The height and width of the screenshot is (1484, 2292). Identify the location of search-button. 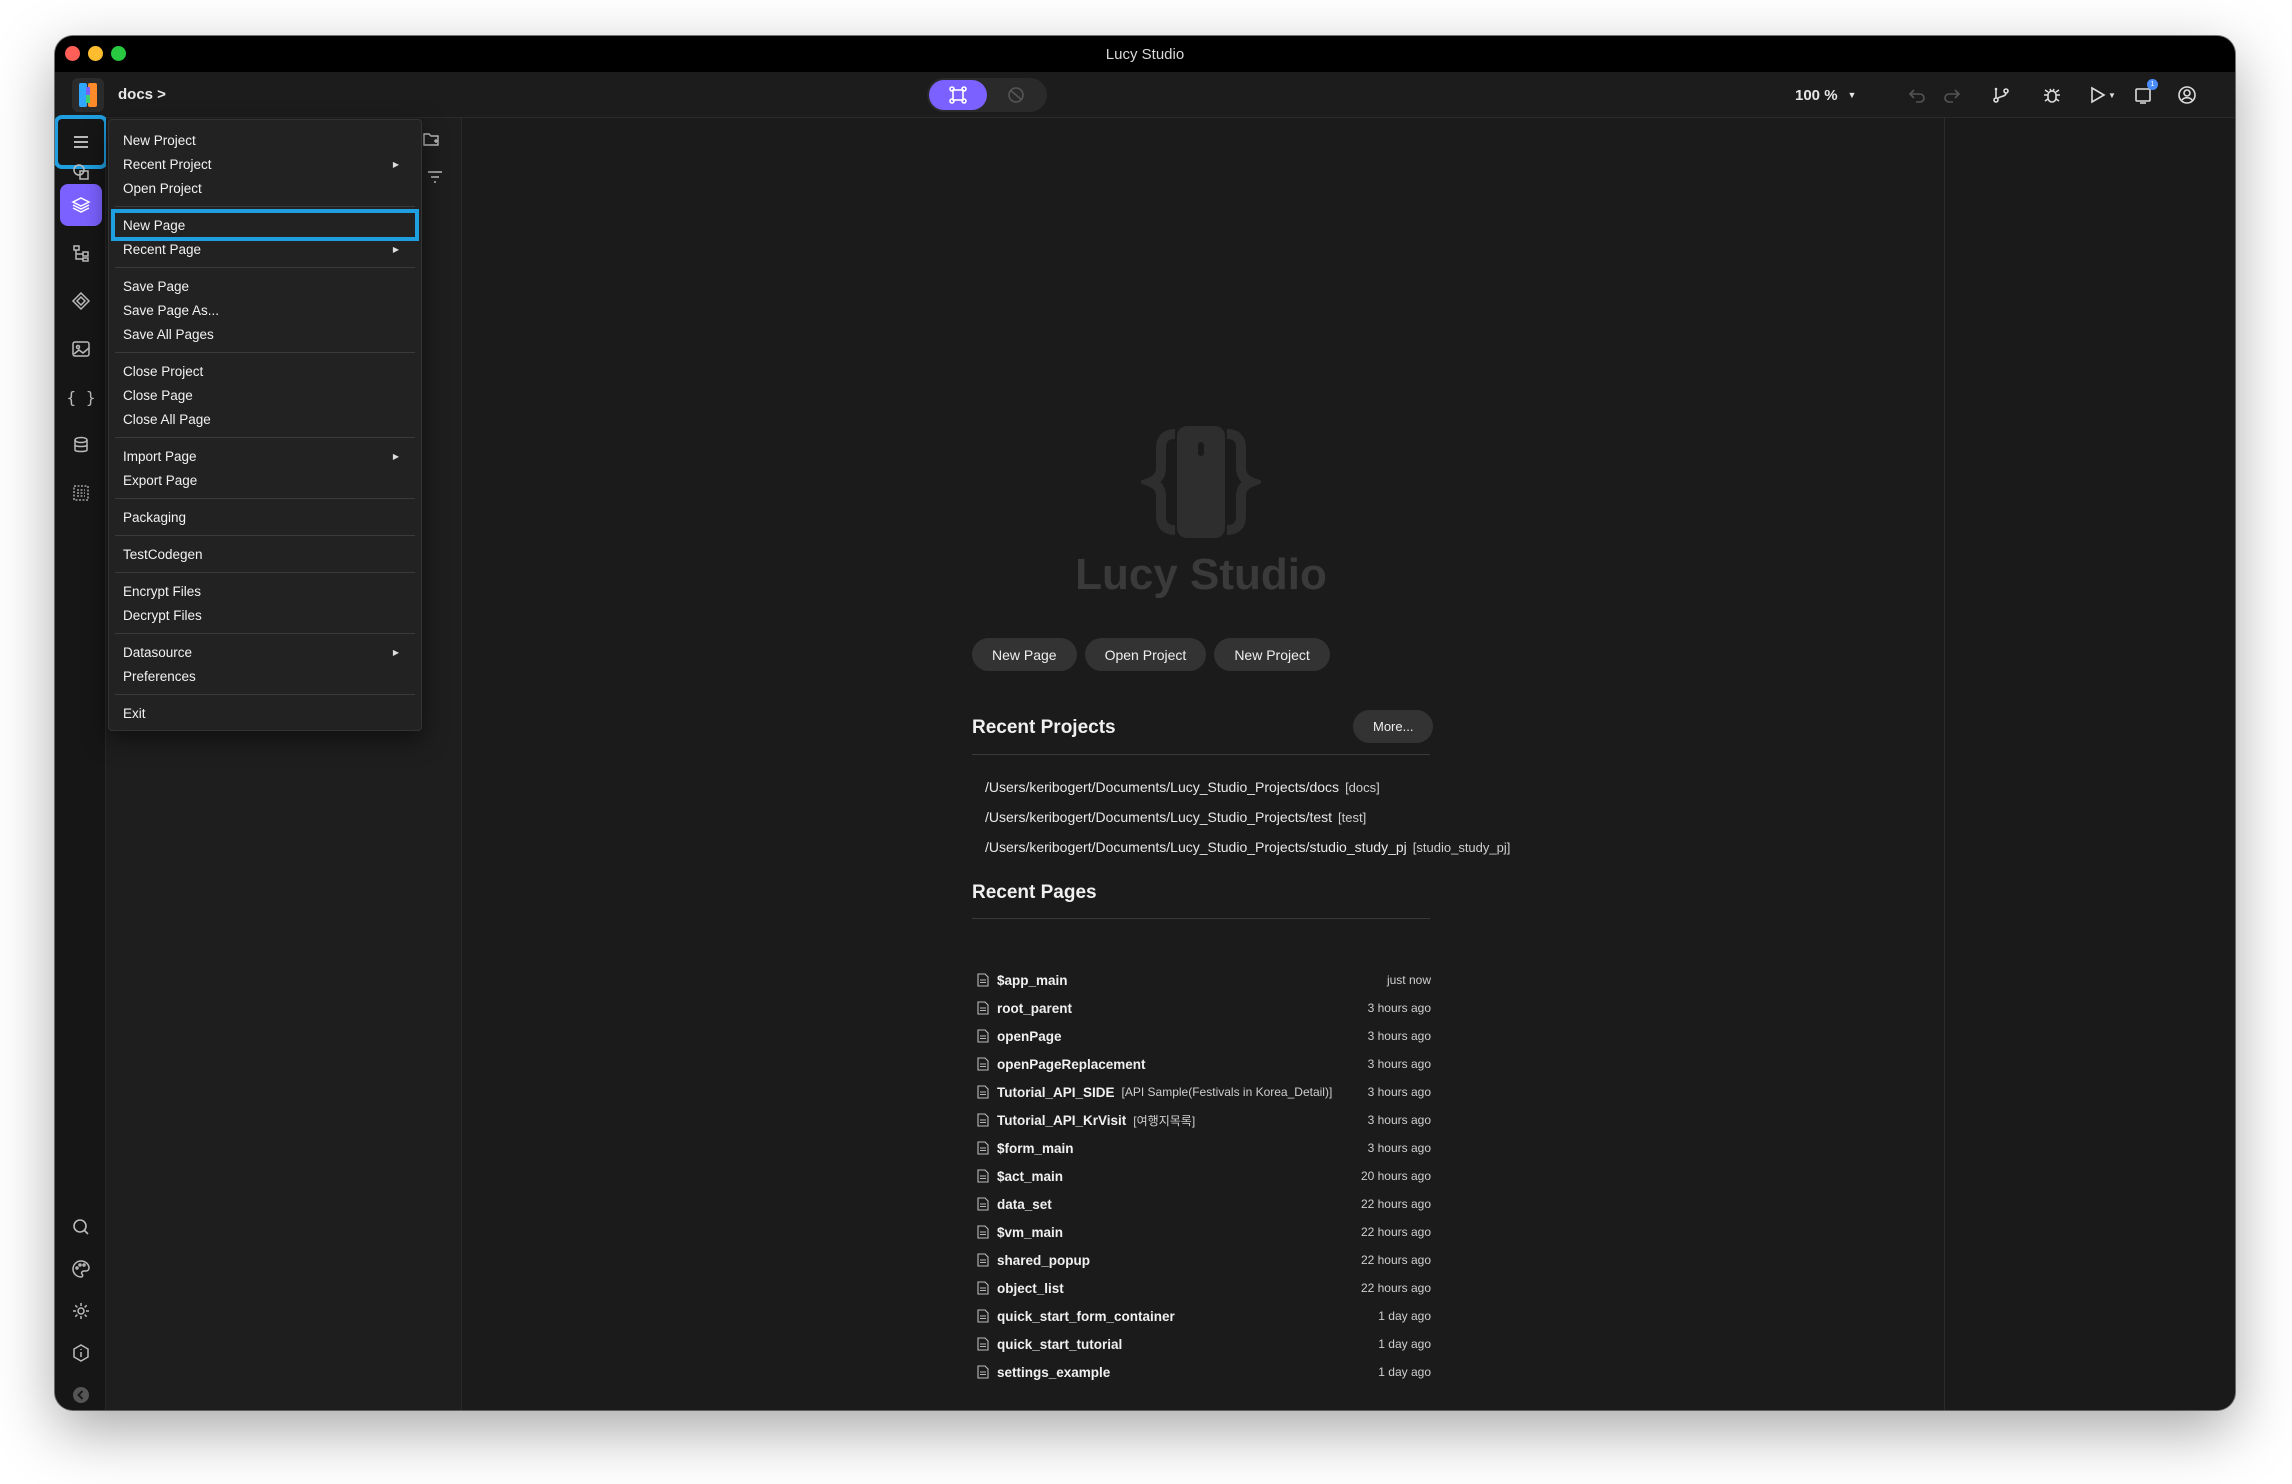
(81, 1227).